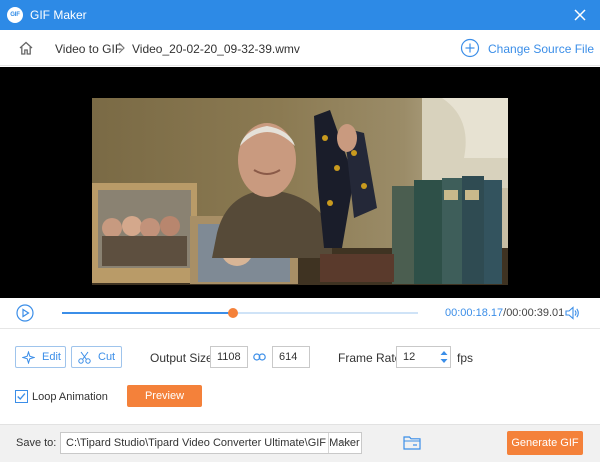 This screenshot has width=600, height=462. I want to click on app-logo-icon: GIF, so click(15, 15).